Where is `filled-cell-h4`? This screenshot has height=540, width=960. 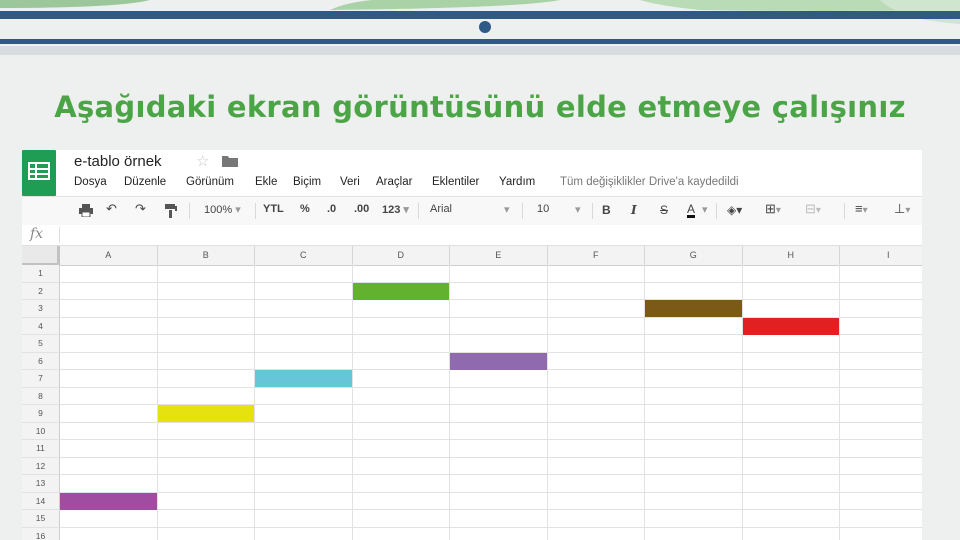
filled-cell-h4 is located at coordinates (790, 326).